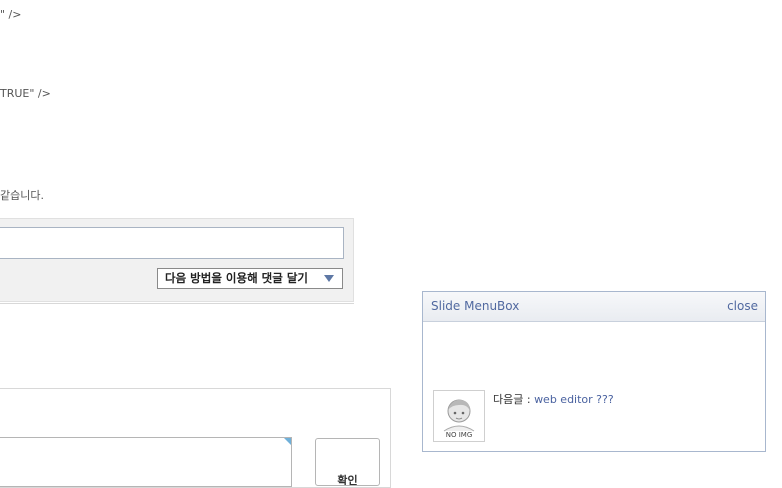  What do you see at coordinates (172, 243) in the screenshot?
I see `comment-input` at bounding box center [172, 243].